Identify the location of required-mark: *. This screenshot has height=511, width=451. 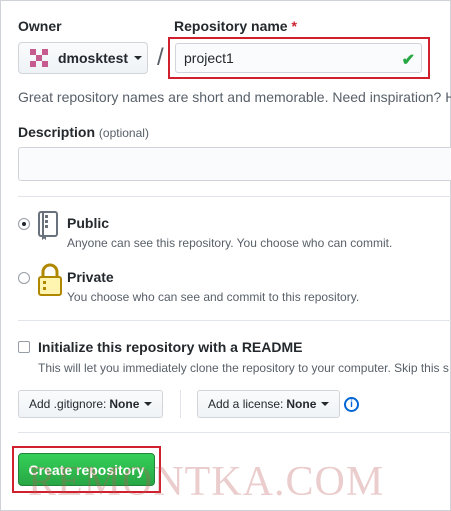
(294, 26).